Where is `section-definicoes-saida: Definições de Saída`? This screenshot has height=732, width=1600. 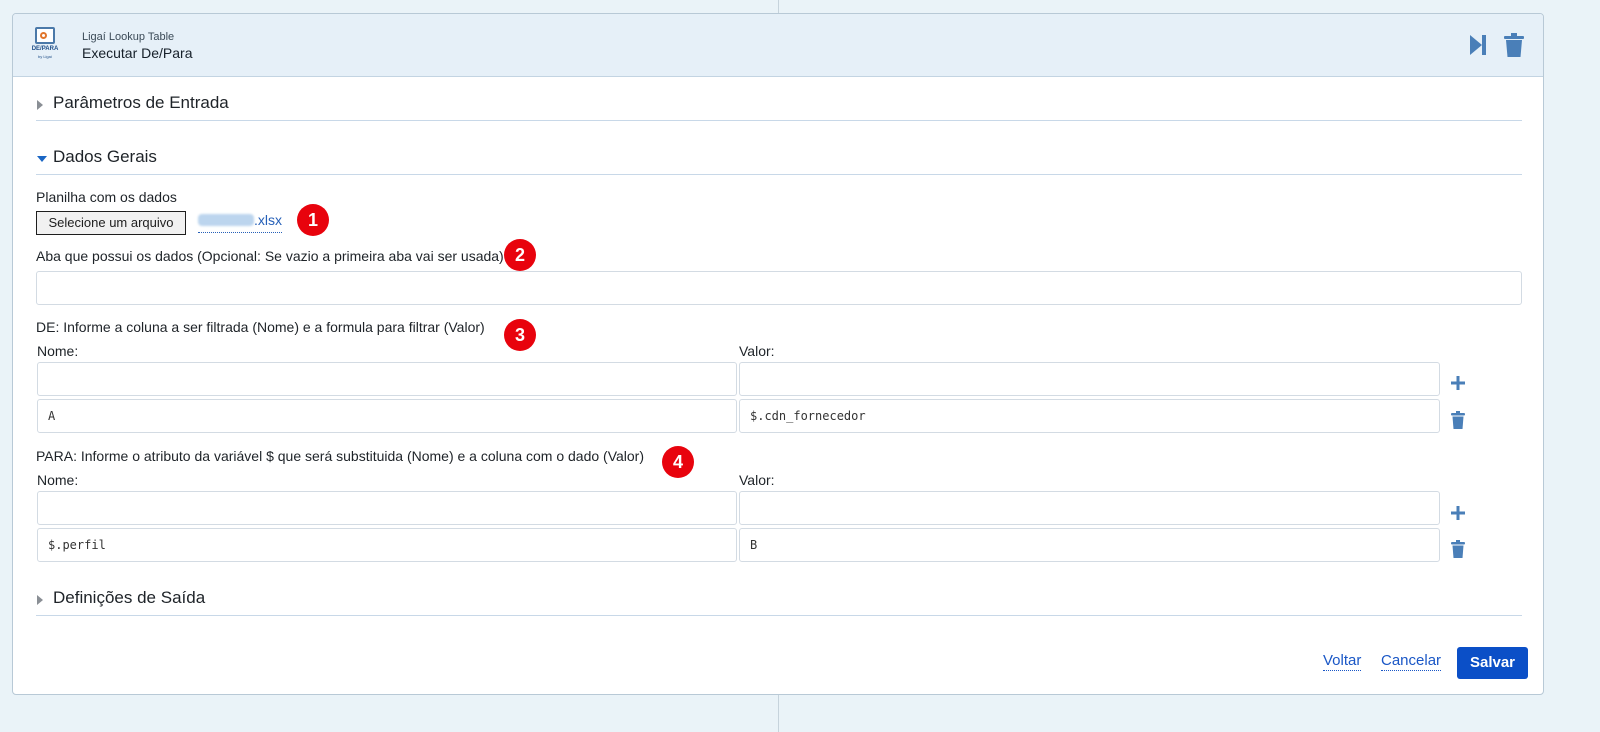
section-definicoes-saida: Definições de Saída is located at coordinates (779, 600).